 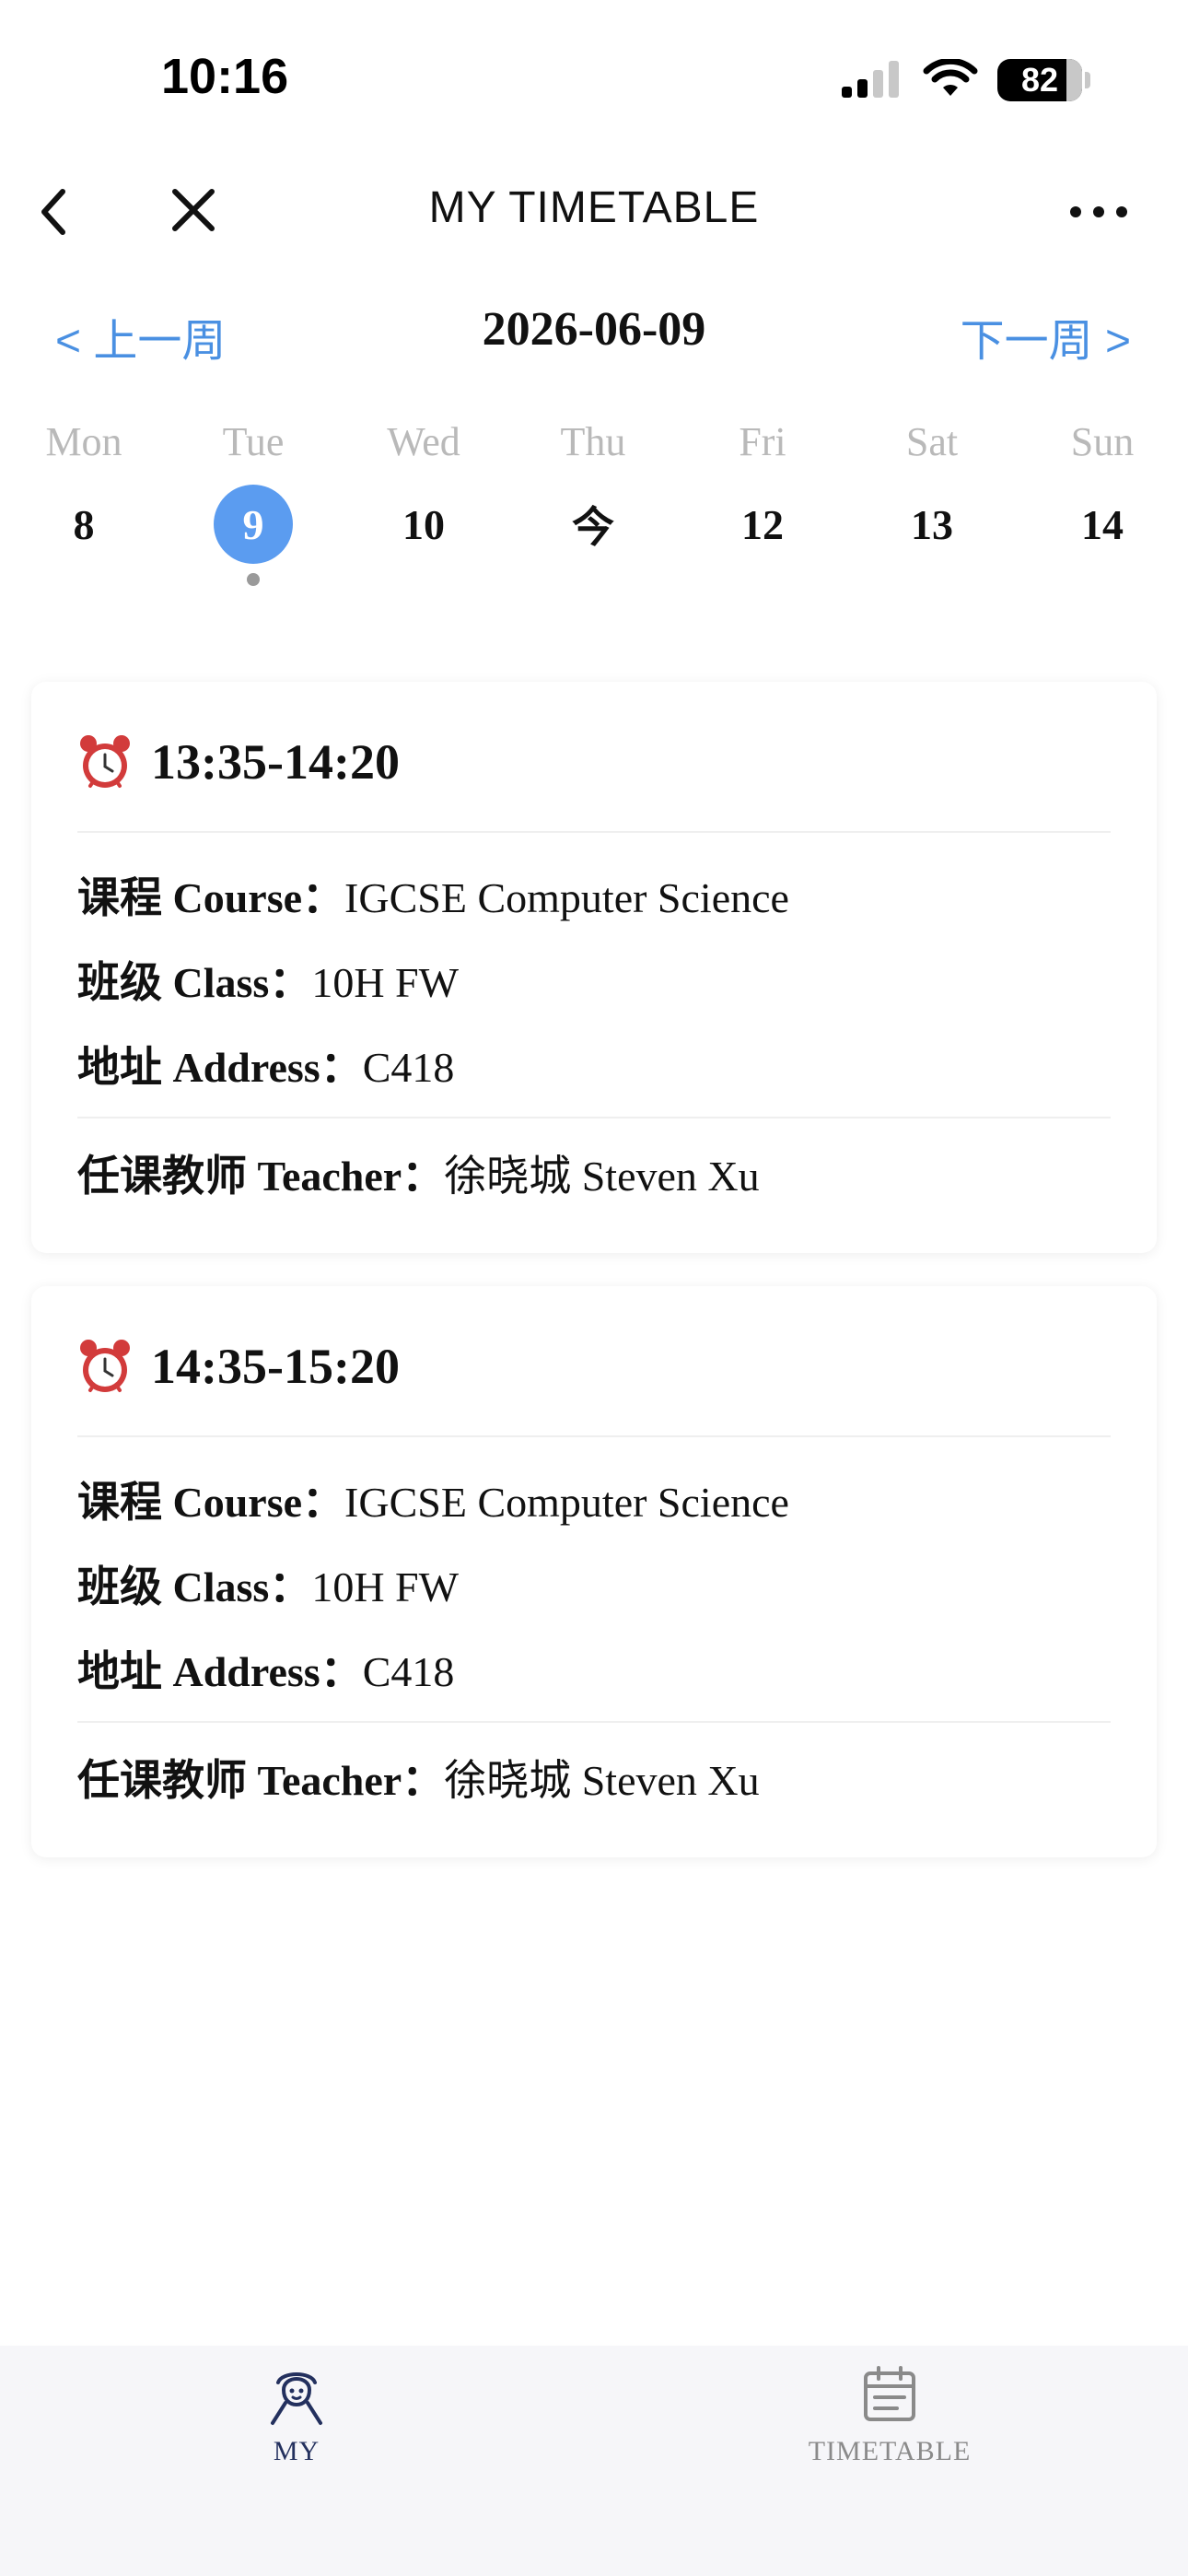 I want to click on day-name: Tue, so click(x=253, y=441).